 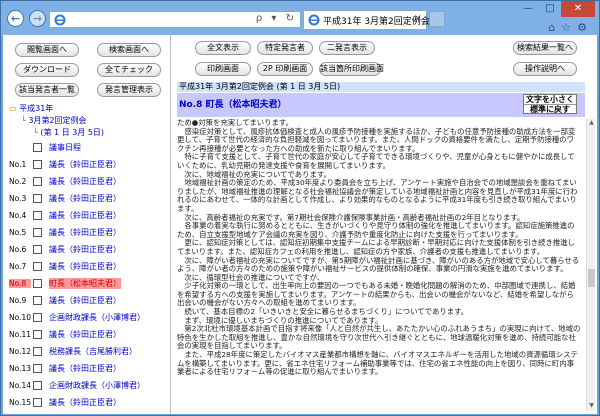 I want to click on vertical-scrollbar: ▲ ▼, so click(x=590, y=265).